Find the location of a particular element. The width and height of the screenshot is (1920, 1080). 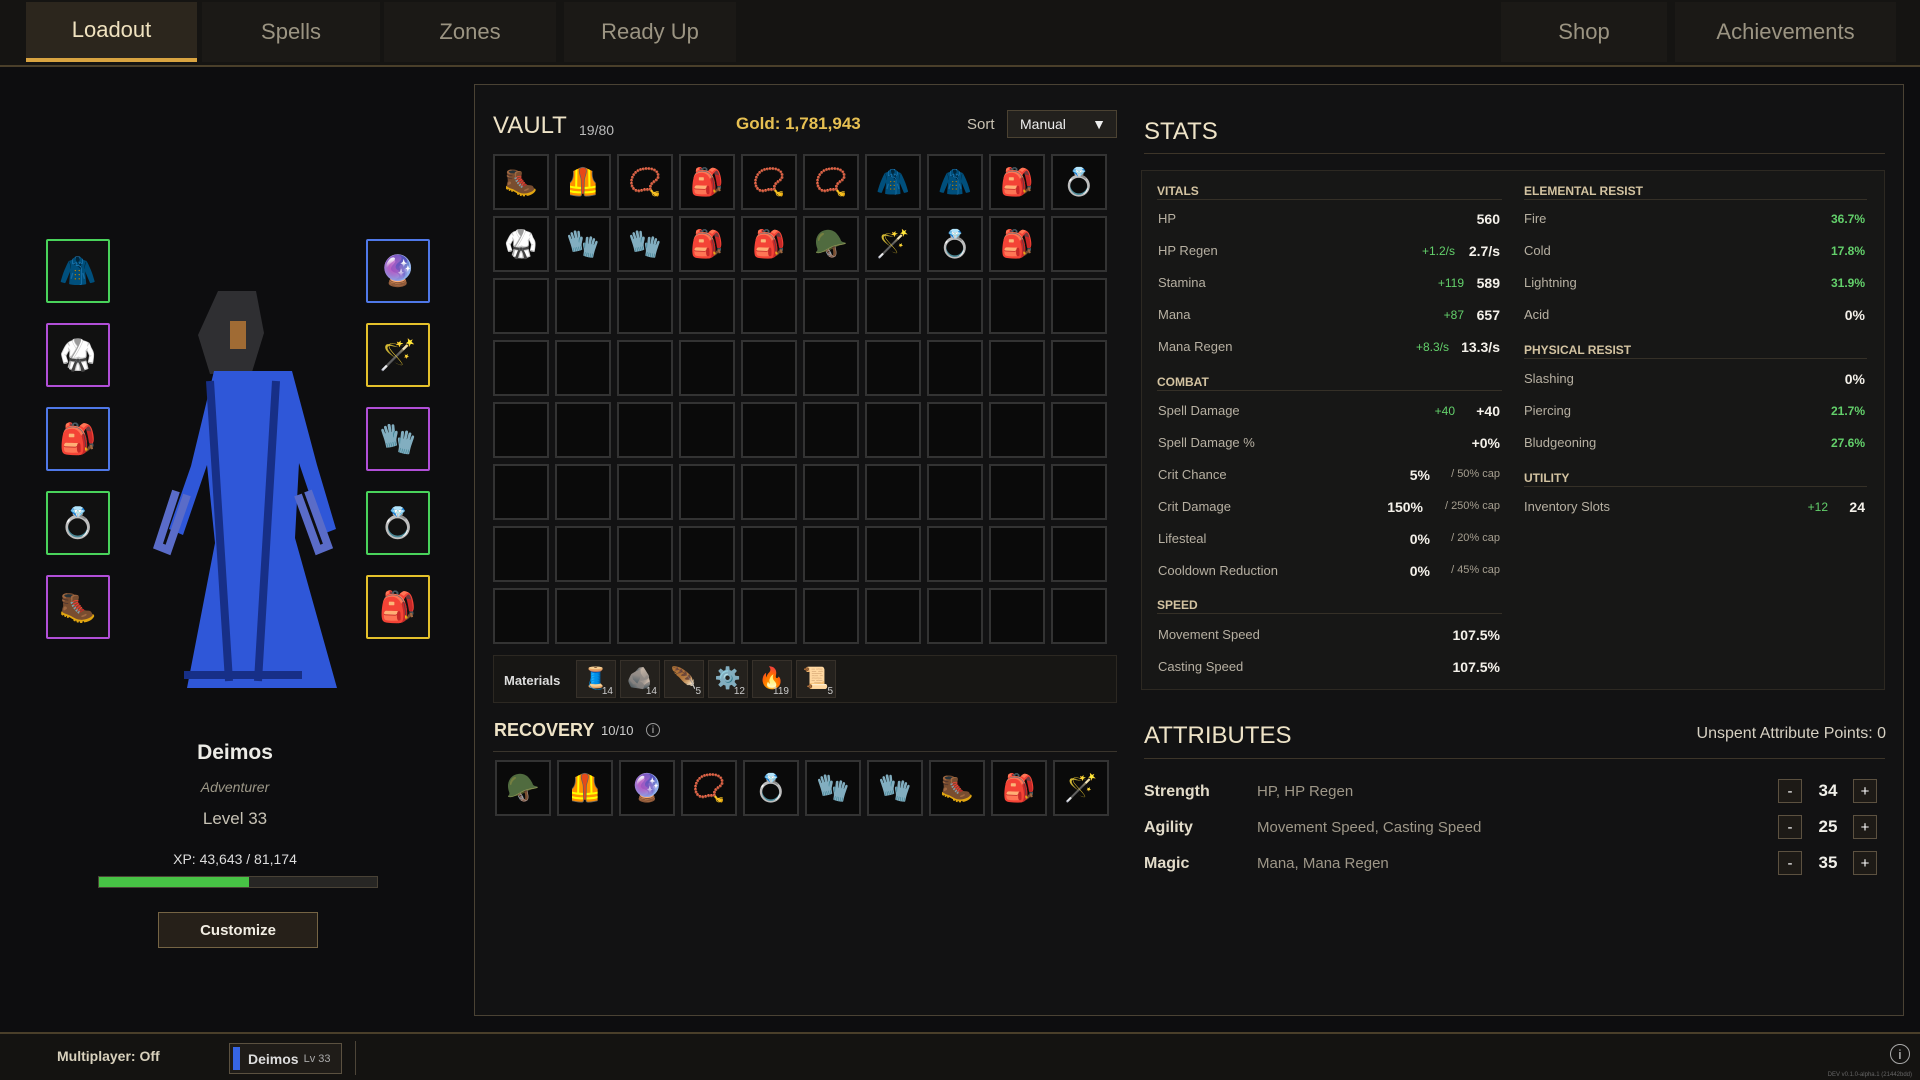

vault-slot-17: 🪄 is located at coordinates (893, 244).